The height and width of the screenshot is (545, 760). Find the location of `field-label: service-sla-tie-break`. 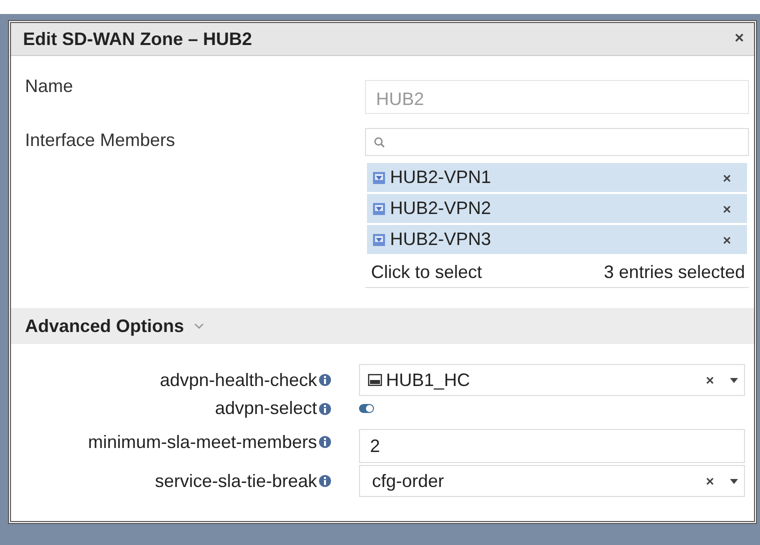

field-label: service-sla-tie-break is located at coordinates (235, 481).